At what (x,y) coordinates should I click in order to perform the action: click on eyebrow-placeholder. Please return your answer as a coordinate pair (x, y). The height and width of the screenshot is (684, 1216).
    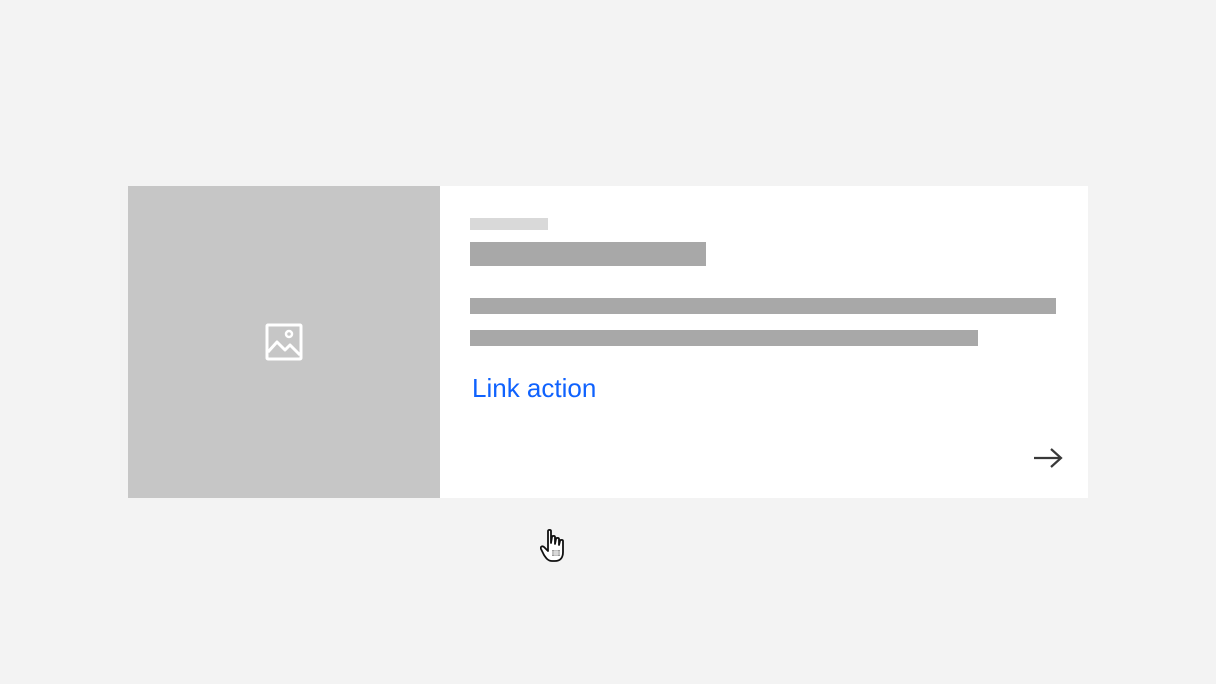
    Looking at the image, I should click on (509, 224).